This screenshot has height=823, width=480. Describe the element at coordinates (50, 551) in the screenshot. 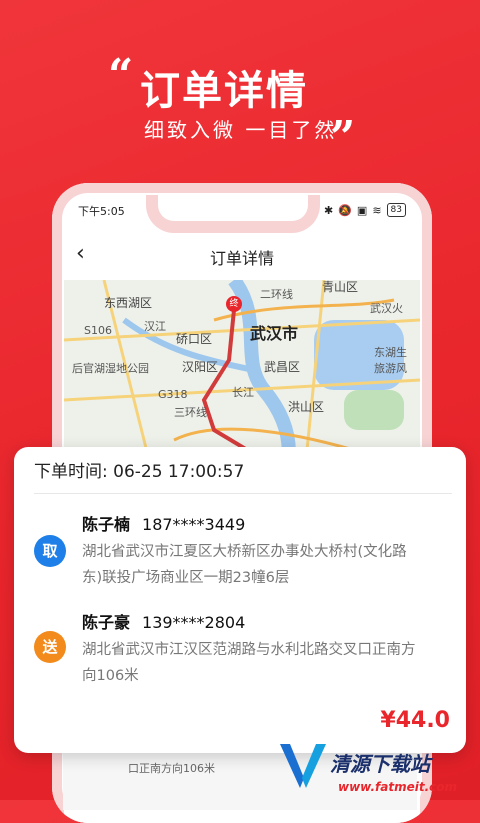

I see `pickup-badge: 取` at that location.